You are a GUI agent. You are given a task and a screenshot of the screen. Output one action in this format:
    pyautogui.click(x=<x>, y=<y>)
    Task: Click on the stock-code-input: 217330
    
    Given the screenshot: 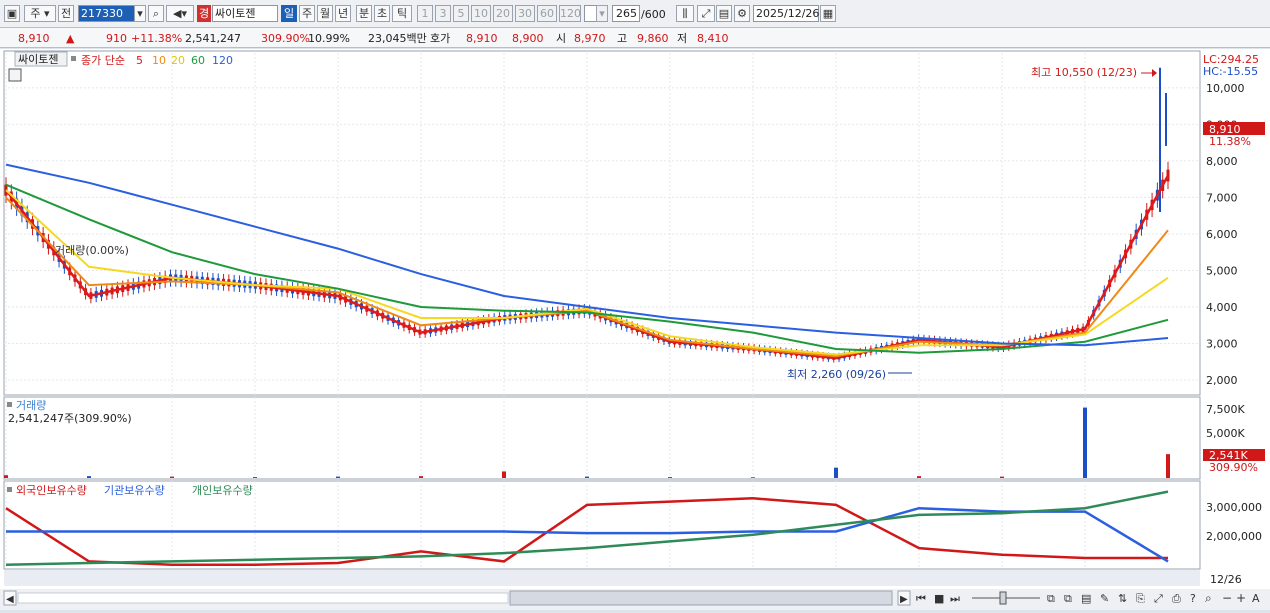 What is the action you would take?
    pyautogui.click(x=107, y=13)
    